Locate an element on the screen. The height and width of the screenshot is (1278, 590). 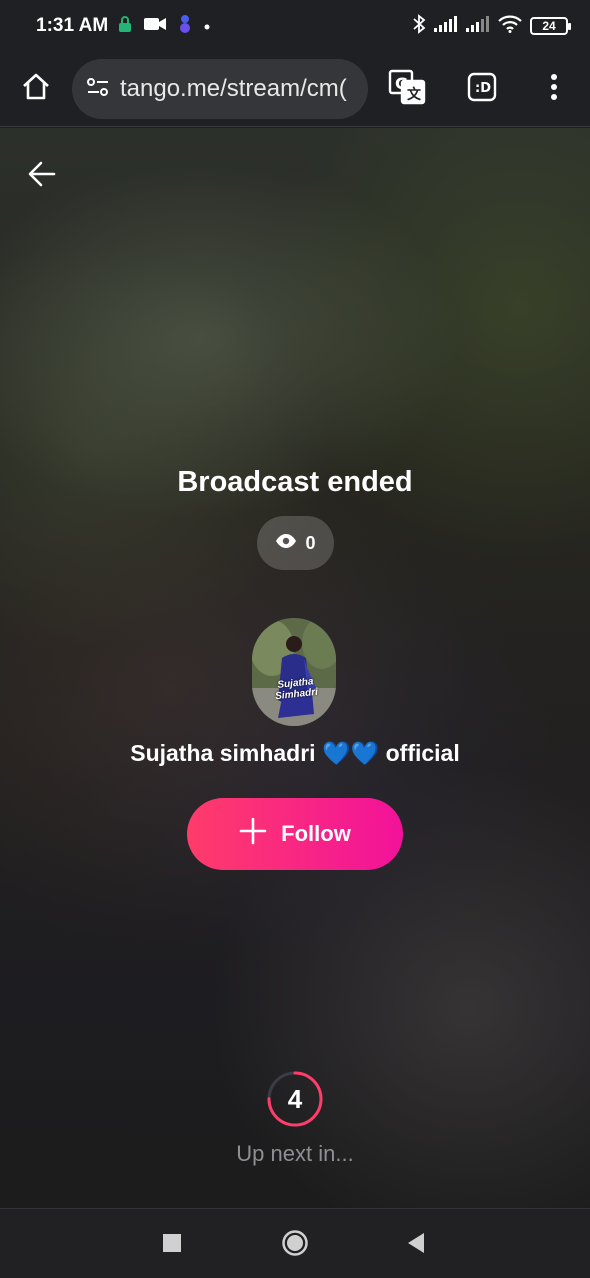
tabs-button: :D is located at coordinates (482, 89).